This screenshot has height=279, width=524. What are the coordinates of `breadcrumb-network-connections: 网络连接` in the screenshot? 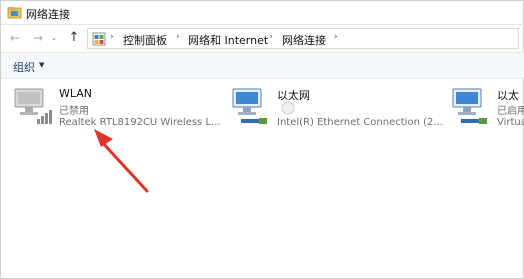 It's located at (304, 40).